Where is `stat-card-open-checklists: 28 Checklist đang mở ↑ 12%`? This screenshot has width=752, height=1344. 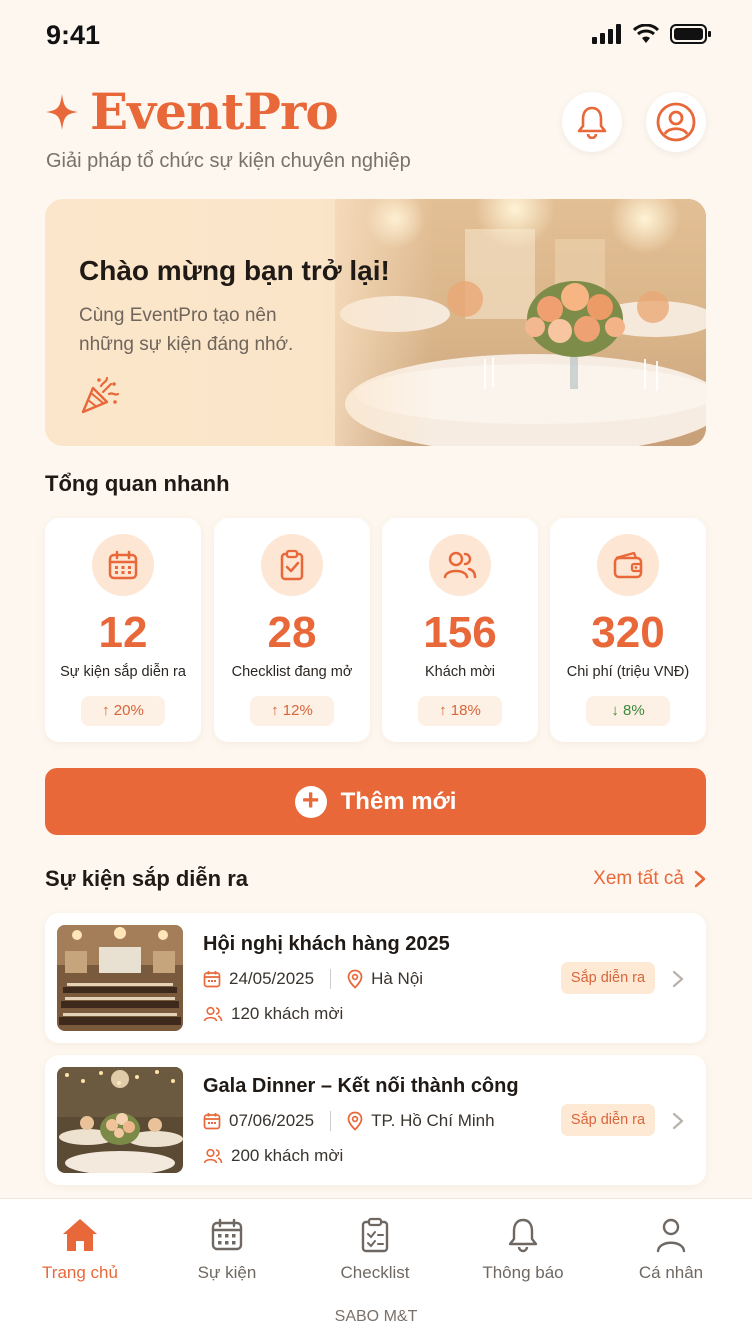
stat-card-open-checklists: 28 Checklist đang mở ↑ 12% is located at coordinates (292, 630).